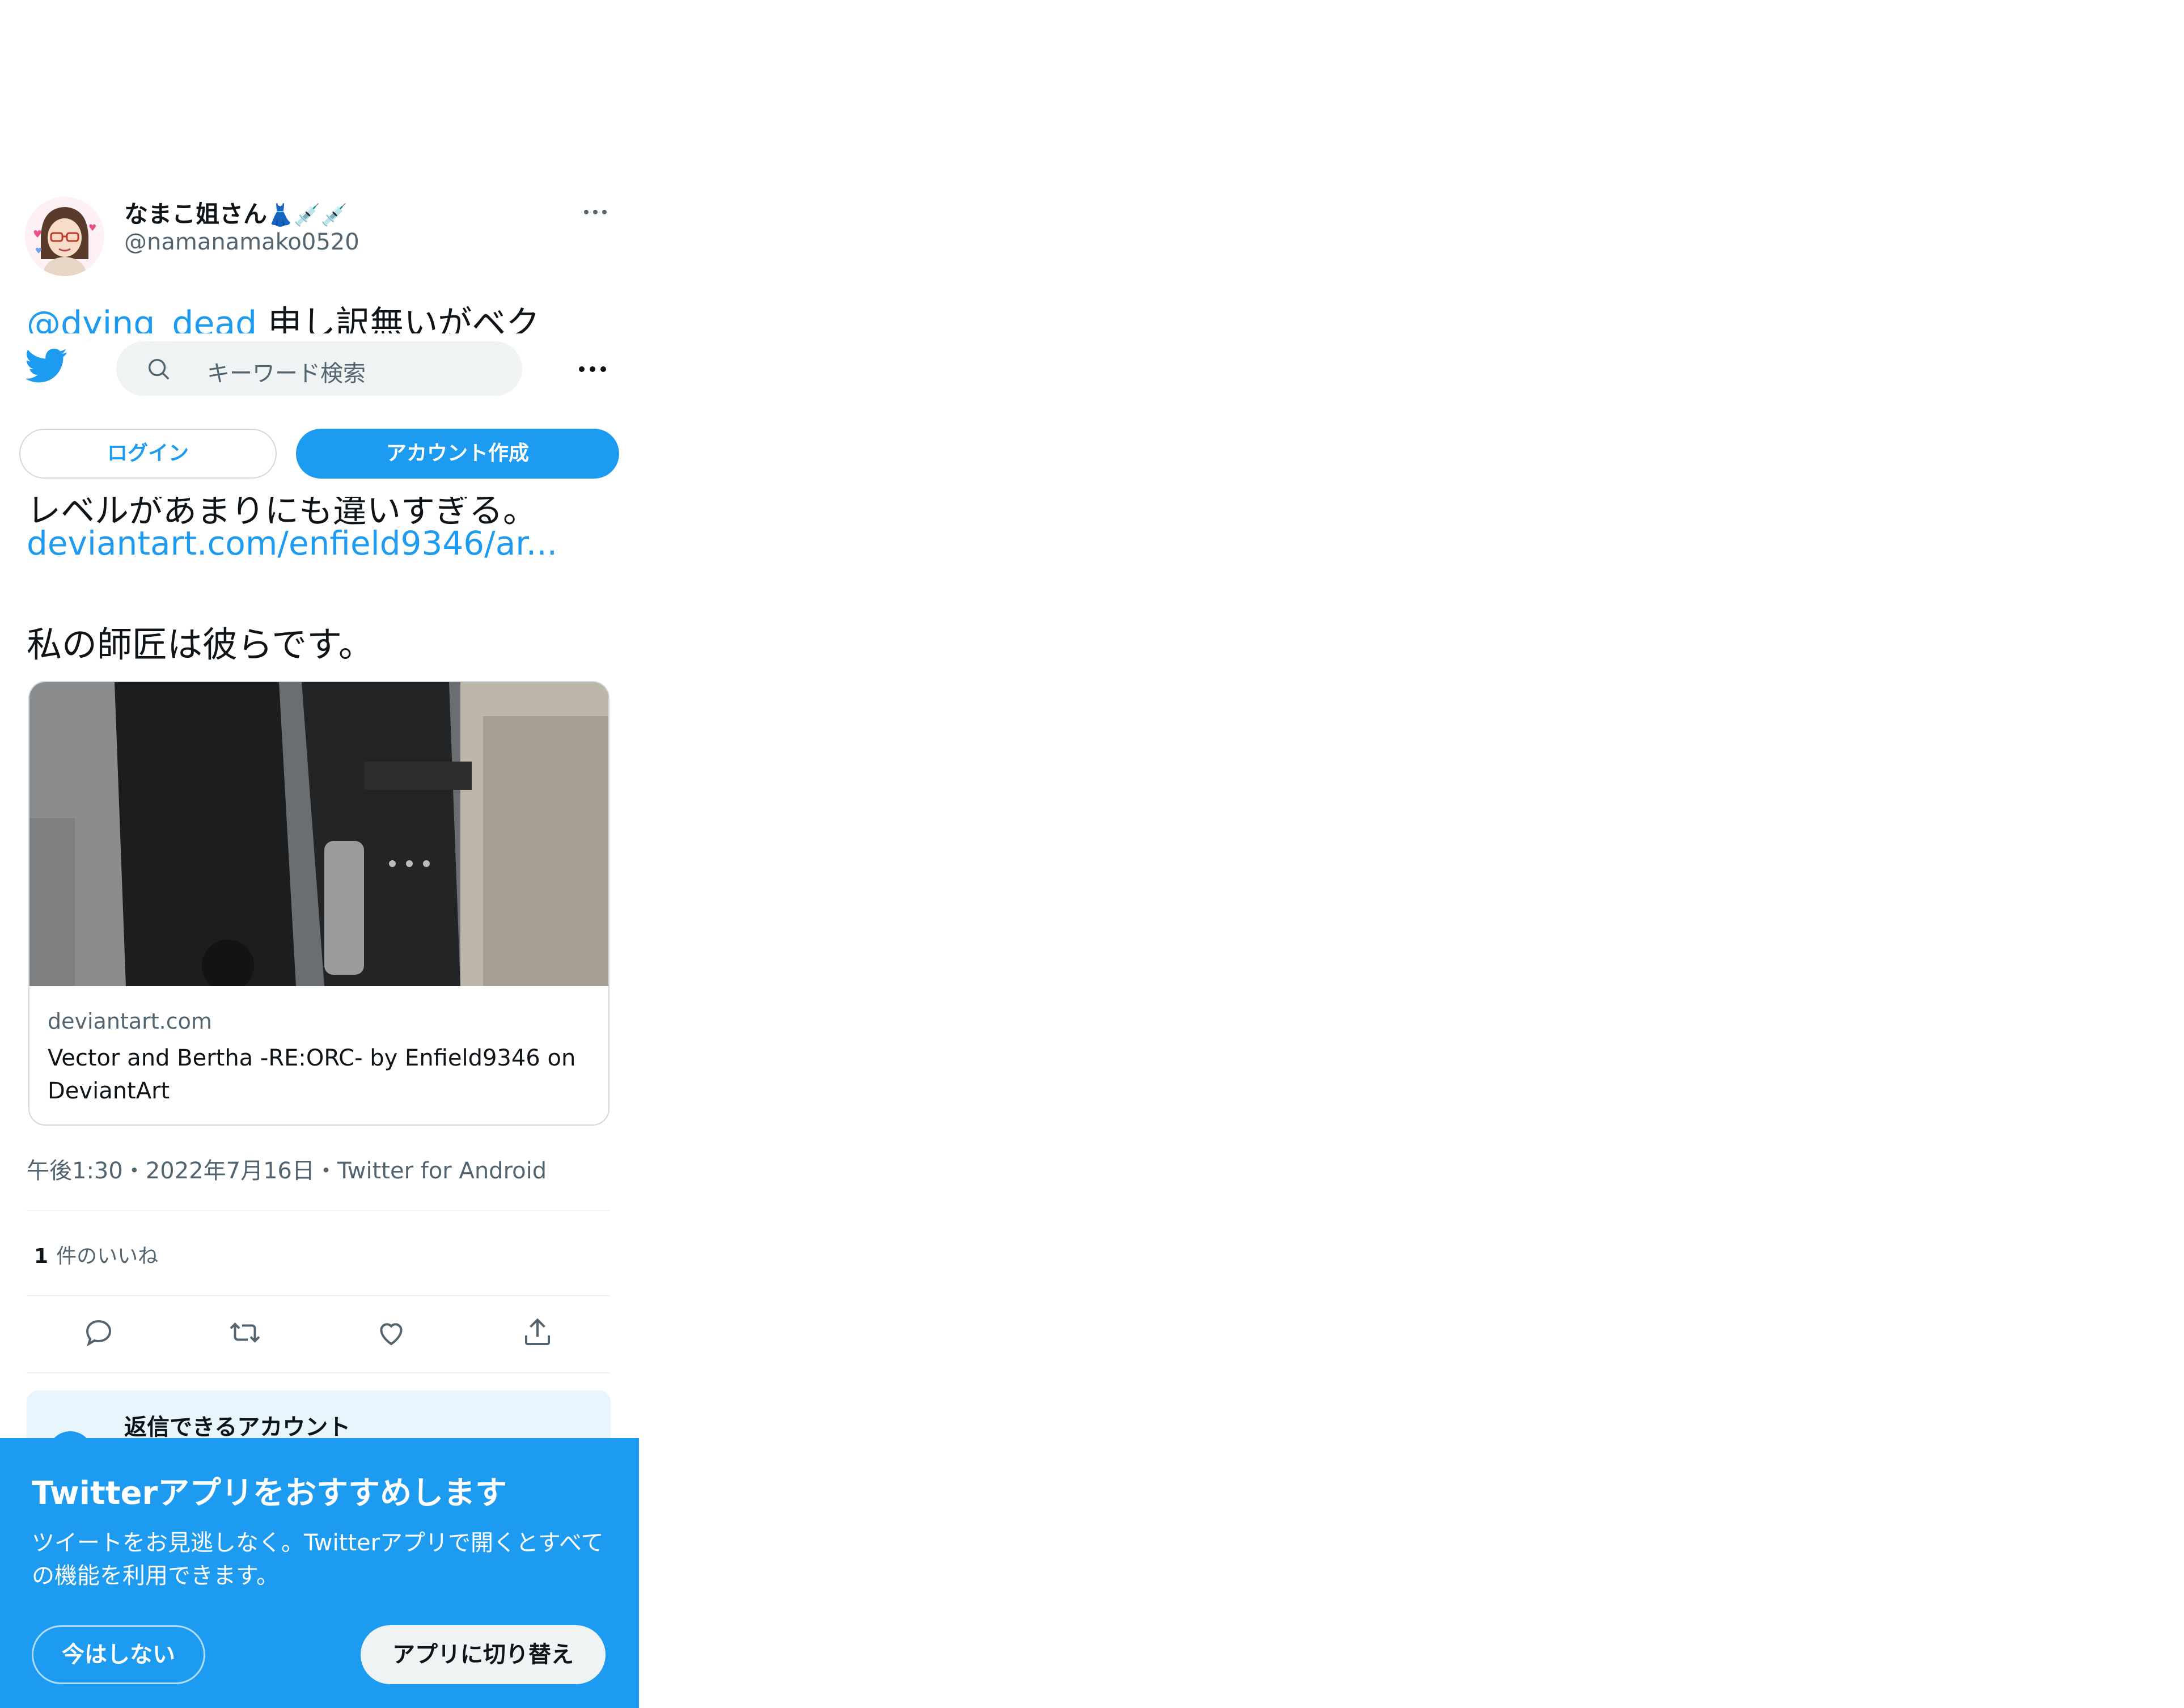  I want to click on likes-count: 1 件のいいね, so click(96, 1254).